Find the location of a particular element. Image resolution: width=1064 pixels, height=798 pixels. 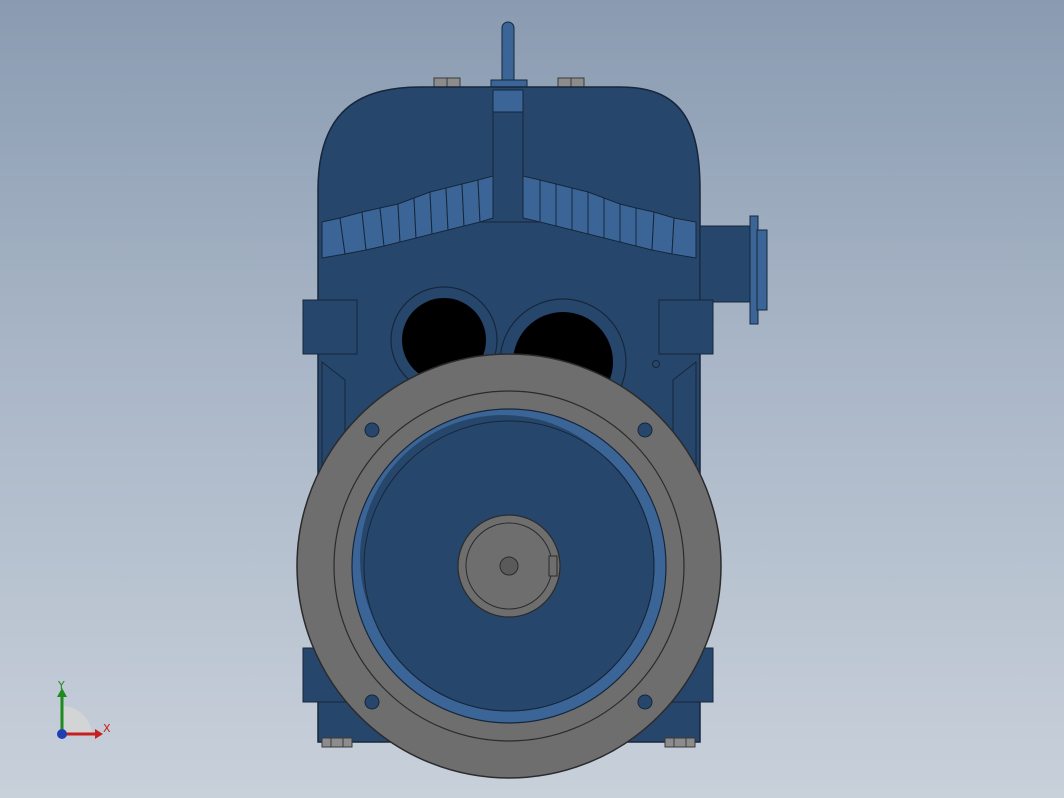

mounting-lug-upper-left is located at coordinates (330, 327).